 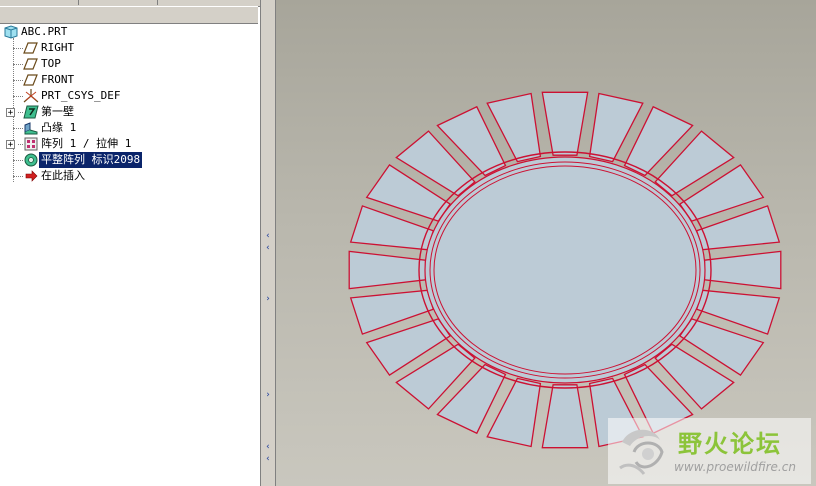 I want to click on tree-item-label: ABC.PRT, so click(x=44, y=31).